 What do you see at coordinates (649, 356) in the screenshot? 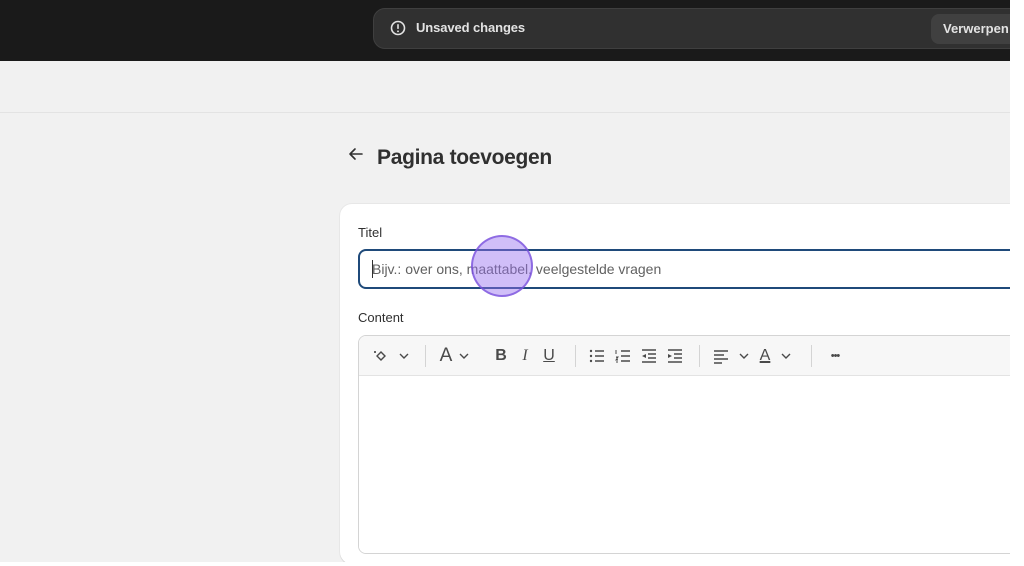
I see `outdent-icon` at bounding box center [649, 356].